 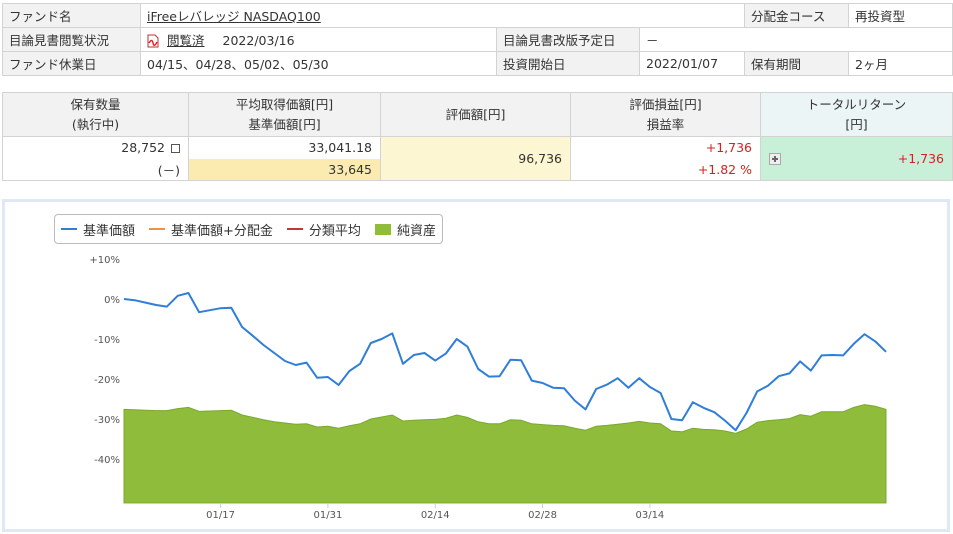 I want to click on valuation-header: 評価額[円], so click(x=475, y=114).